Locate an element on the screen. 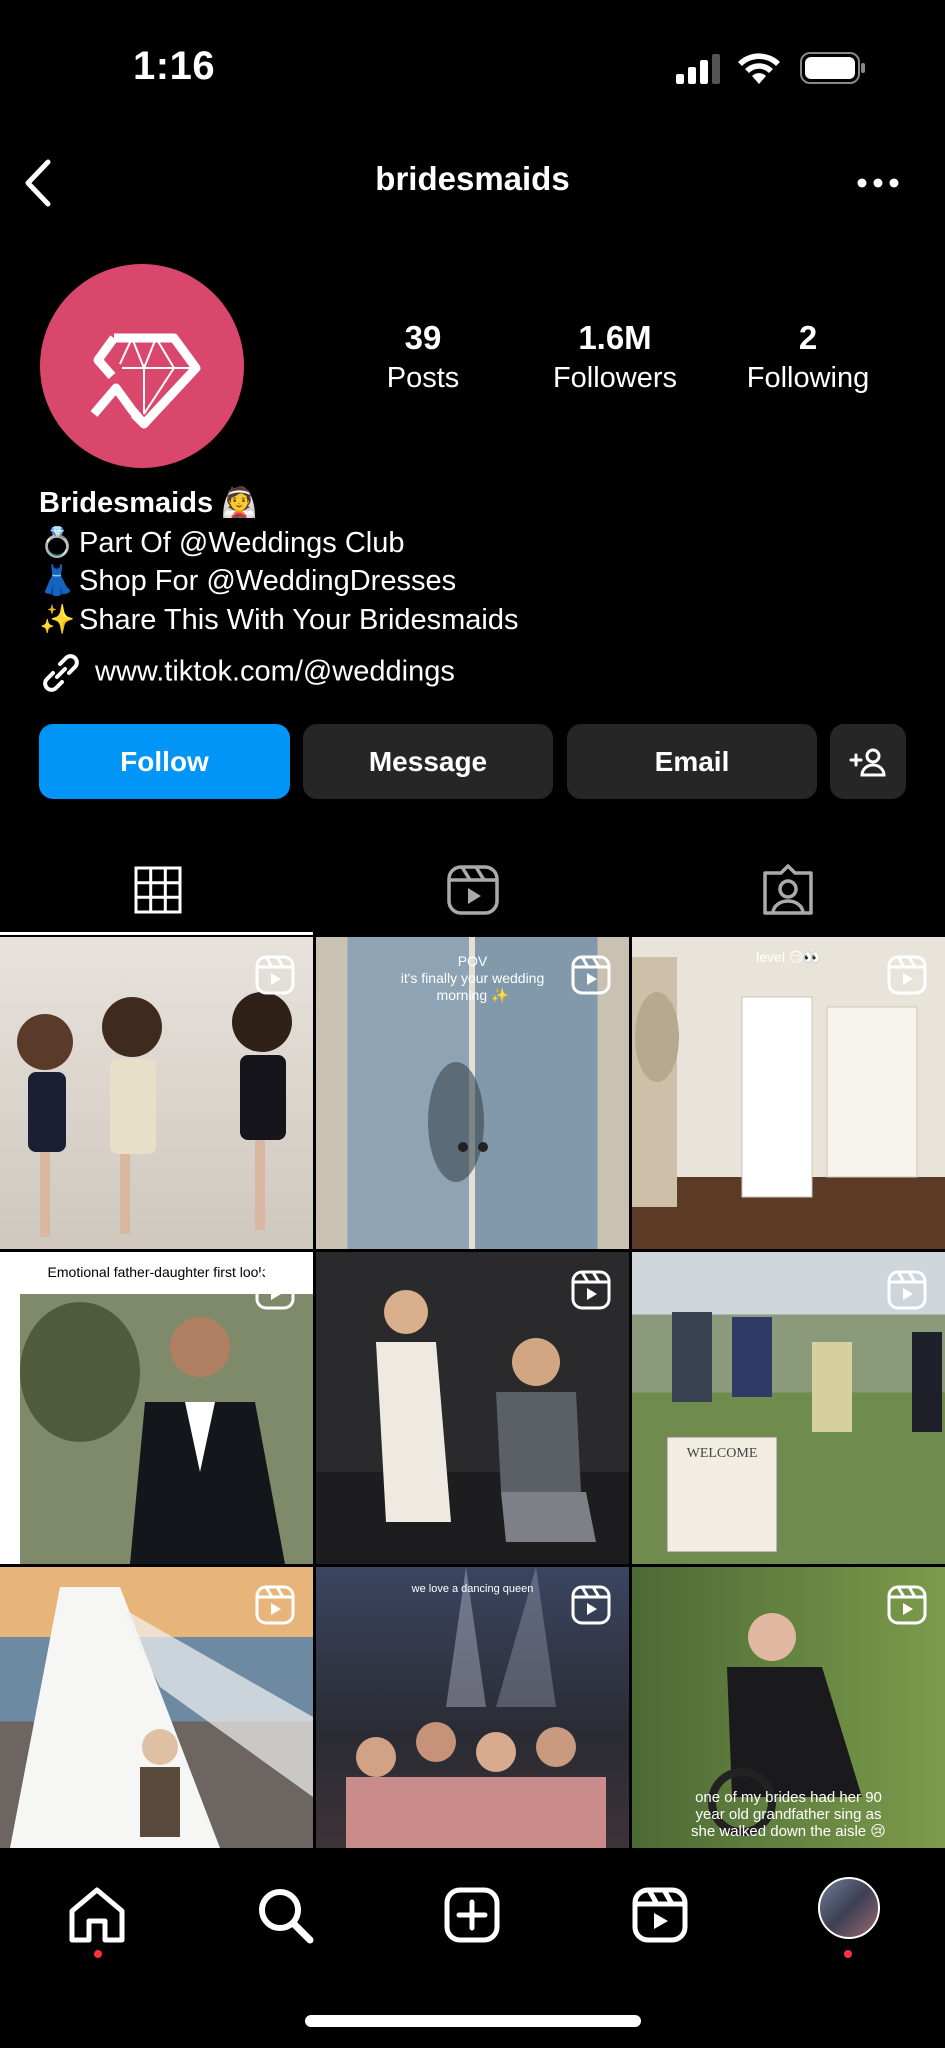  bio-line: 👗 Shop For @WeddingDresses is located at coordinates (247, 581).